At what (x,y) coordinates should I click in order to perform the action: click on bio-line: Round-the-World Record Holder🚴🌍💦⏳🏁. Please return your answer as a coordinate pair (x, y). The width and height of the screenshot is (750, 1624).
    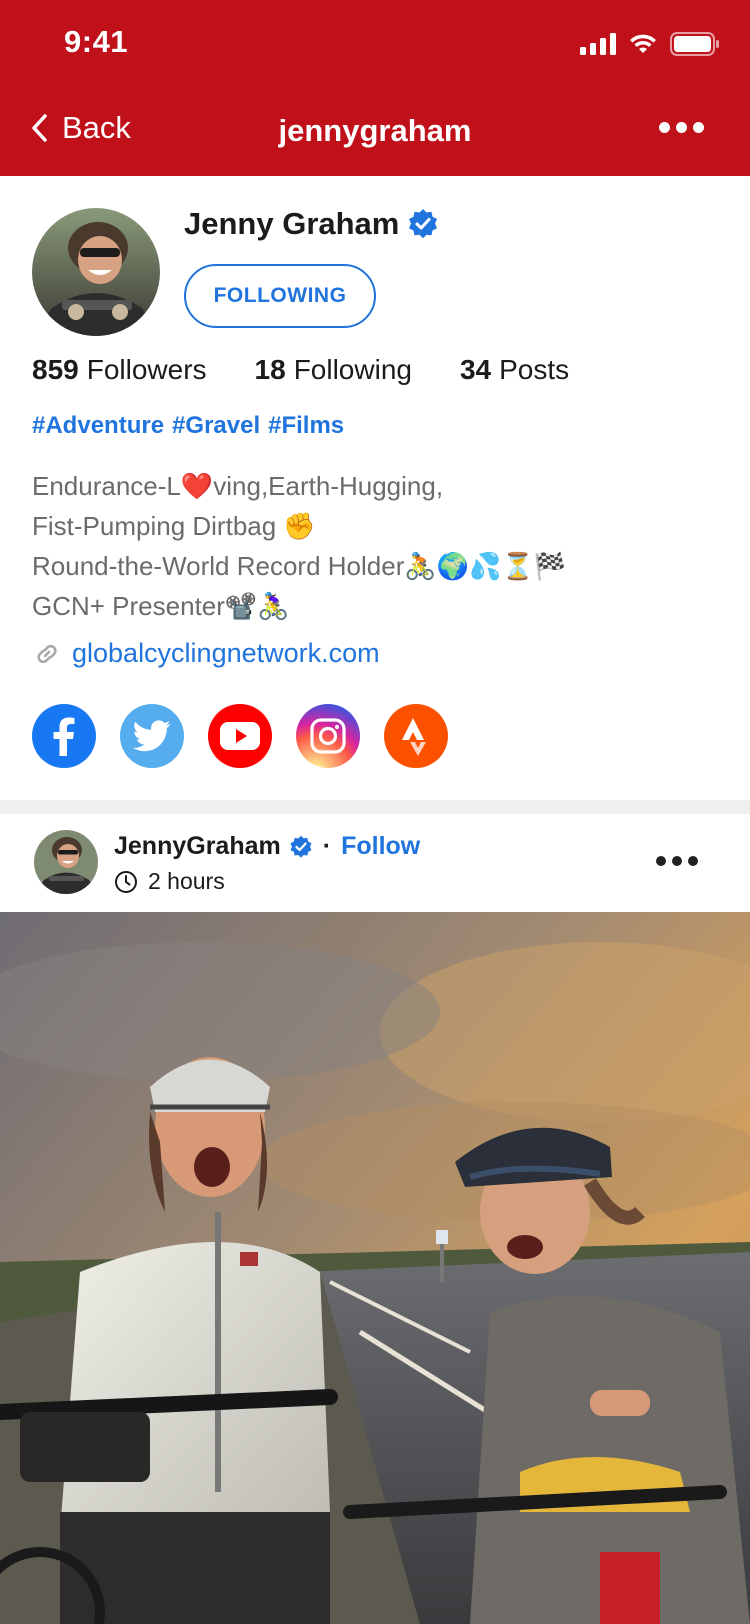
    Looking at the image, I should click on (299, 566).